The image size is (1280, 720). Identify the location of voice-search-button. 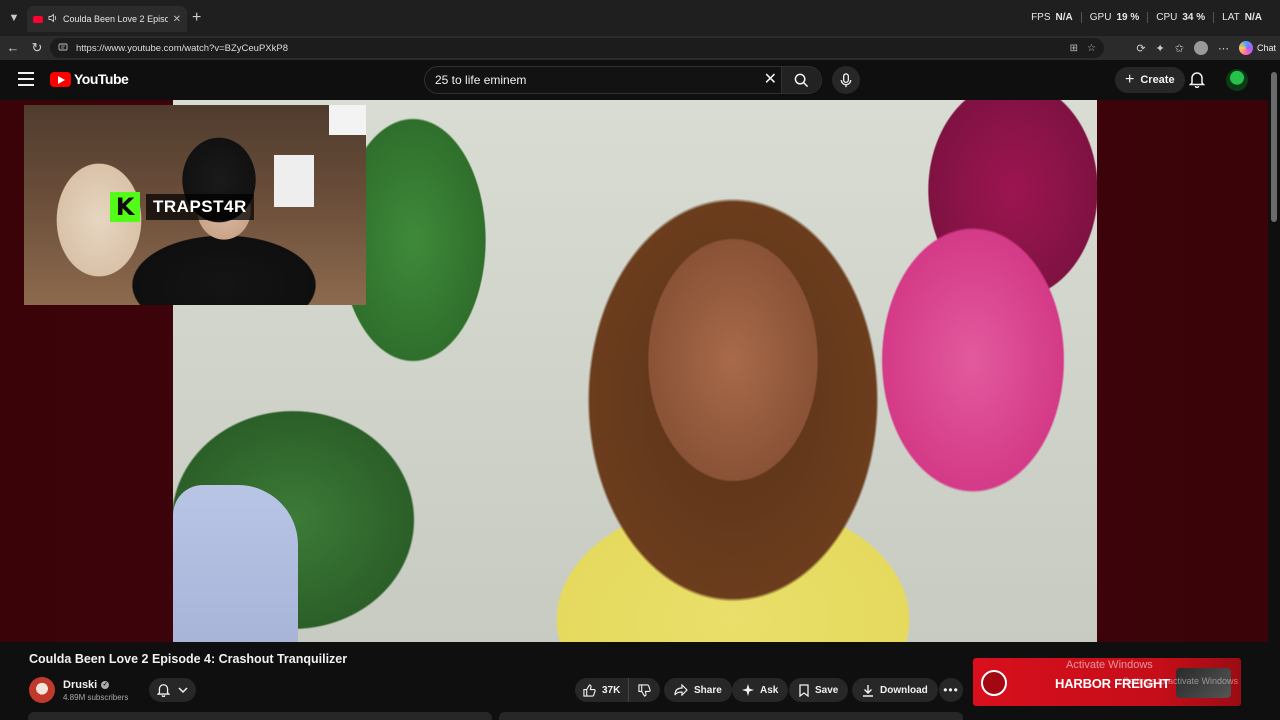
(846, 80).